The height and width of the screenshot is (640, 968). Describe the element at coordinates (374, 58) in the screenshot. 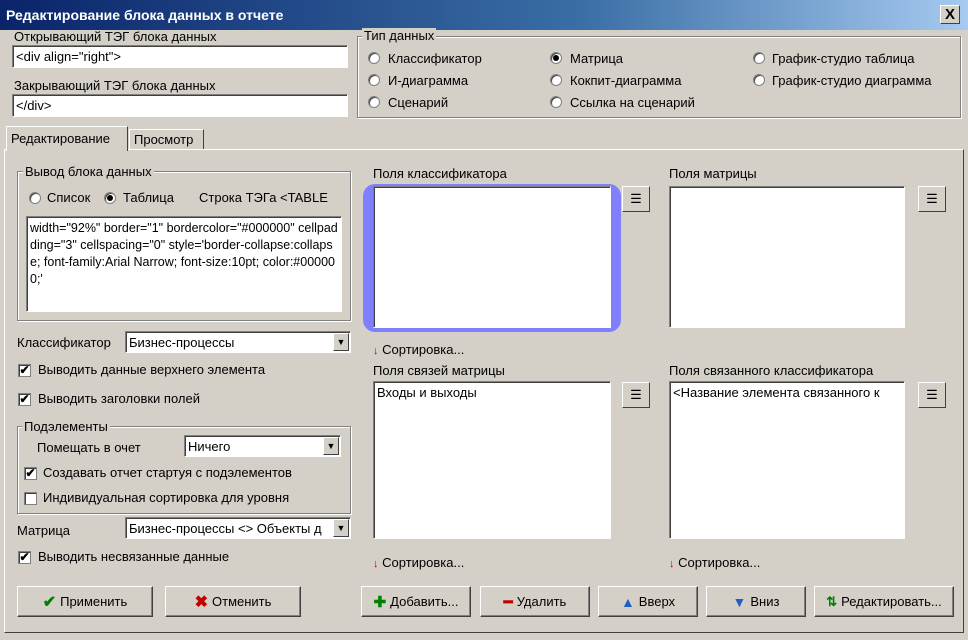

I see `radio-classifier` at that location.